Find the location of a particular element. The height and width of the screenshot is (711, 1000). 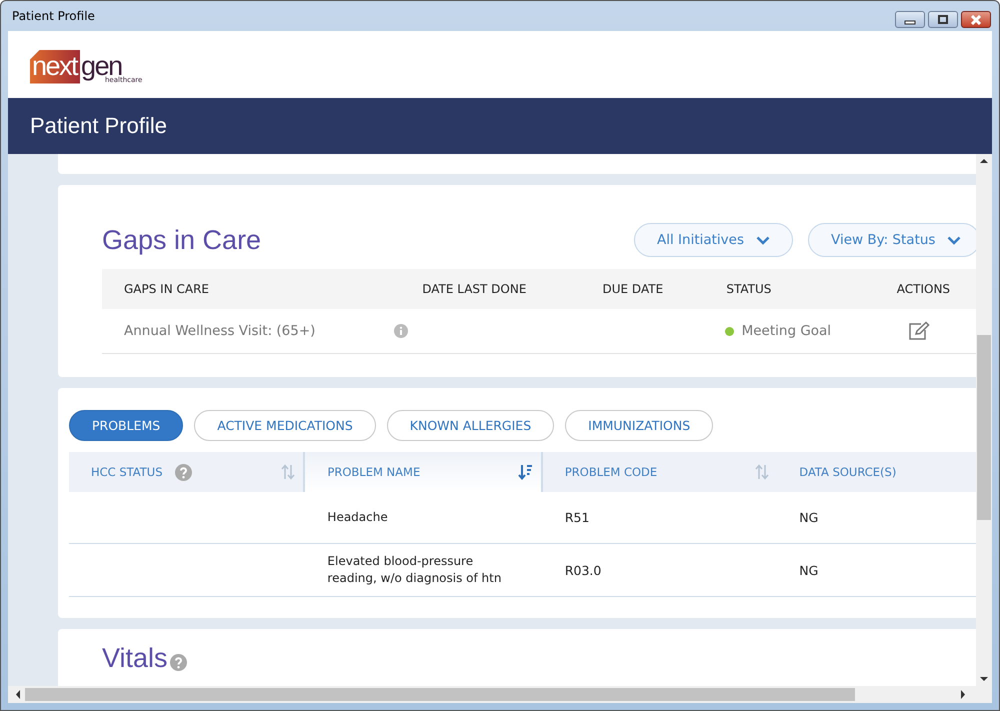

vertical-scrollbar is located at coordinates (984, 420).